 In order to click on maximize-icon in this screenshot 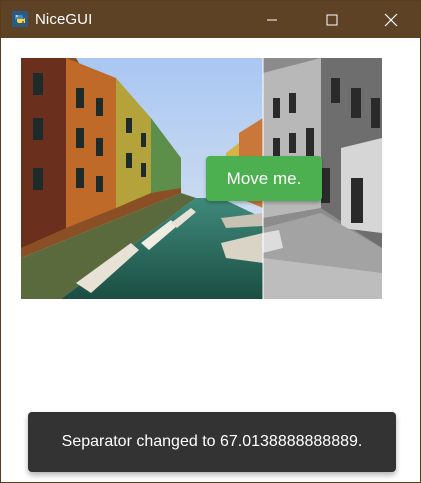, I will do `click(332, 19)`.